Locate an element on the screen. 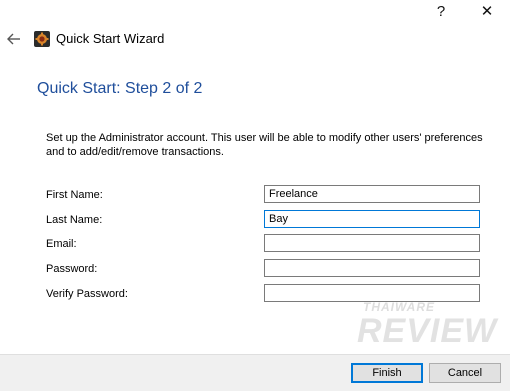 The image size is (510, 391). verify-password-field is located at coordinates (372, 293).